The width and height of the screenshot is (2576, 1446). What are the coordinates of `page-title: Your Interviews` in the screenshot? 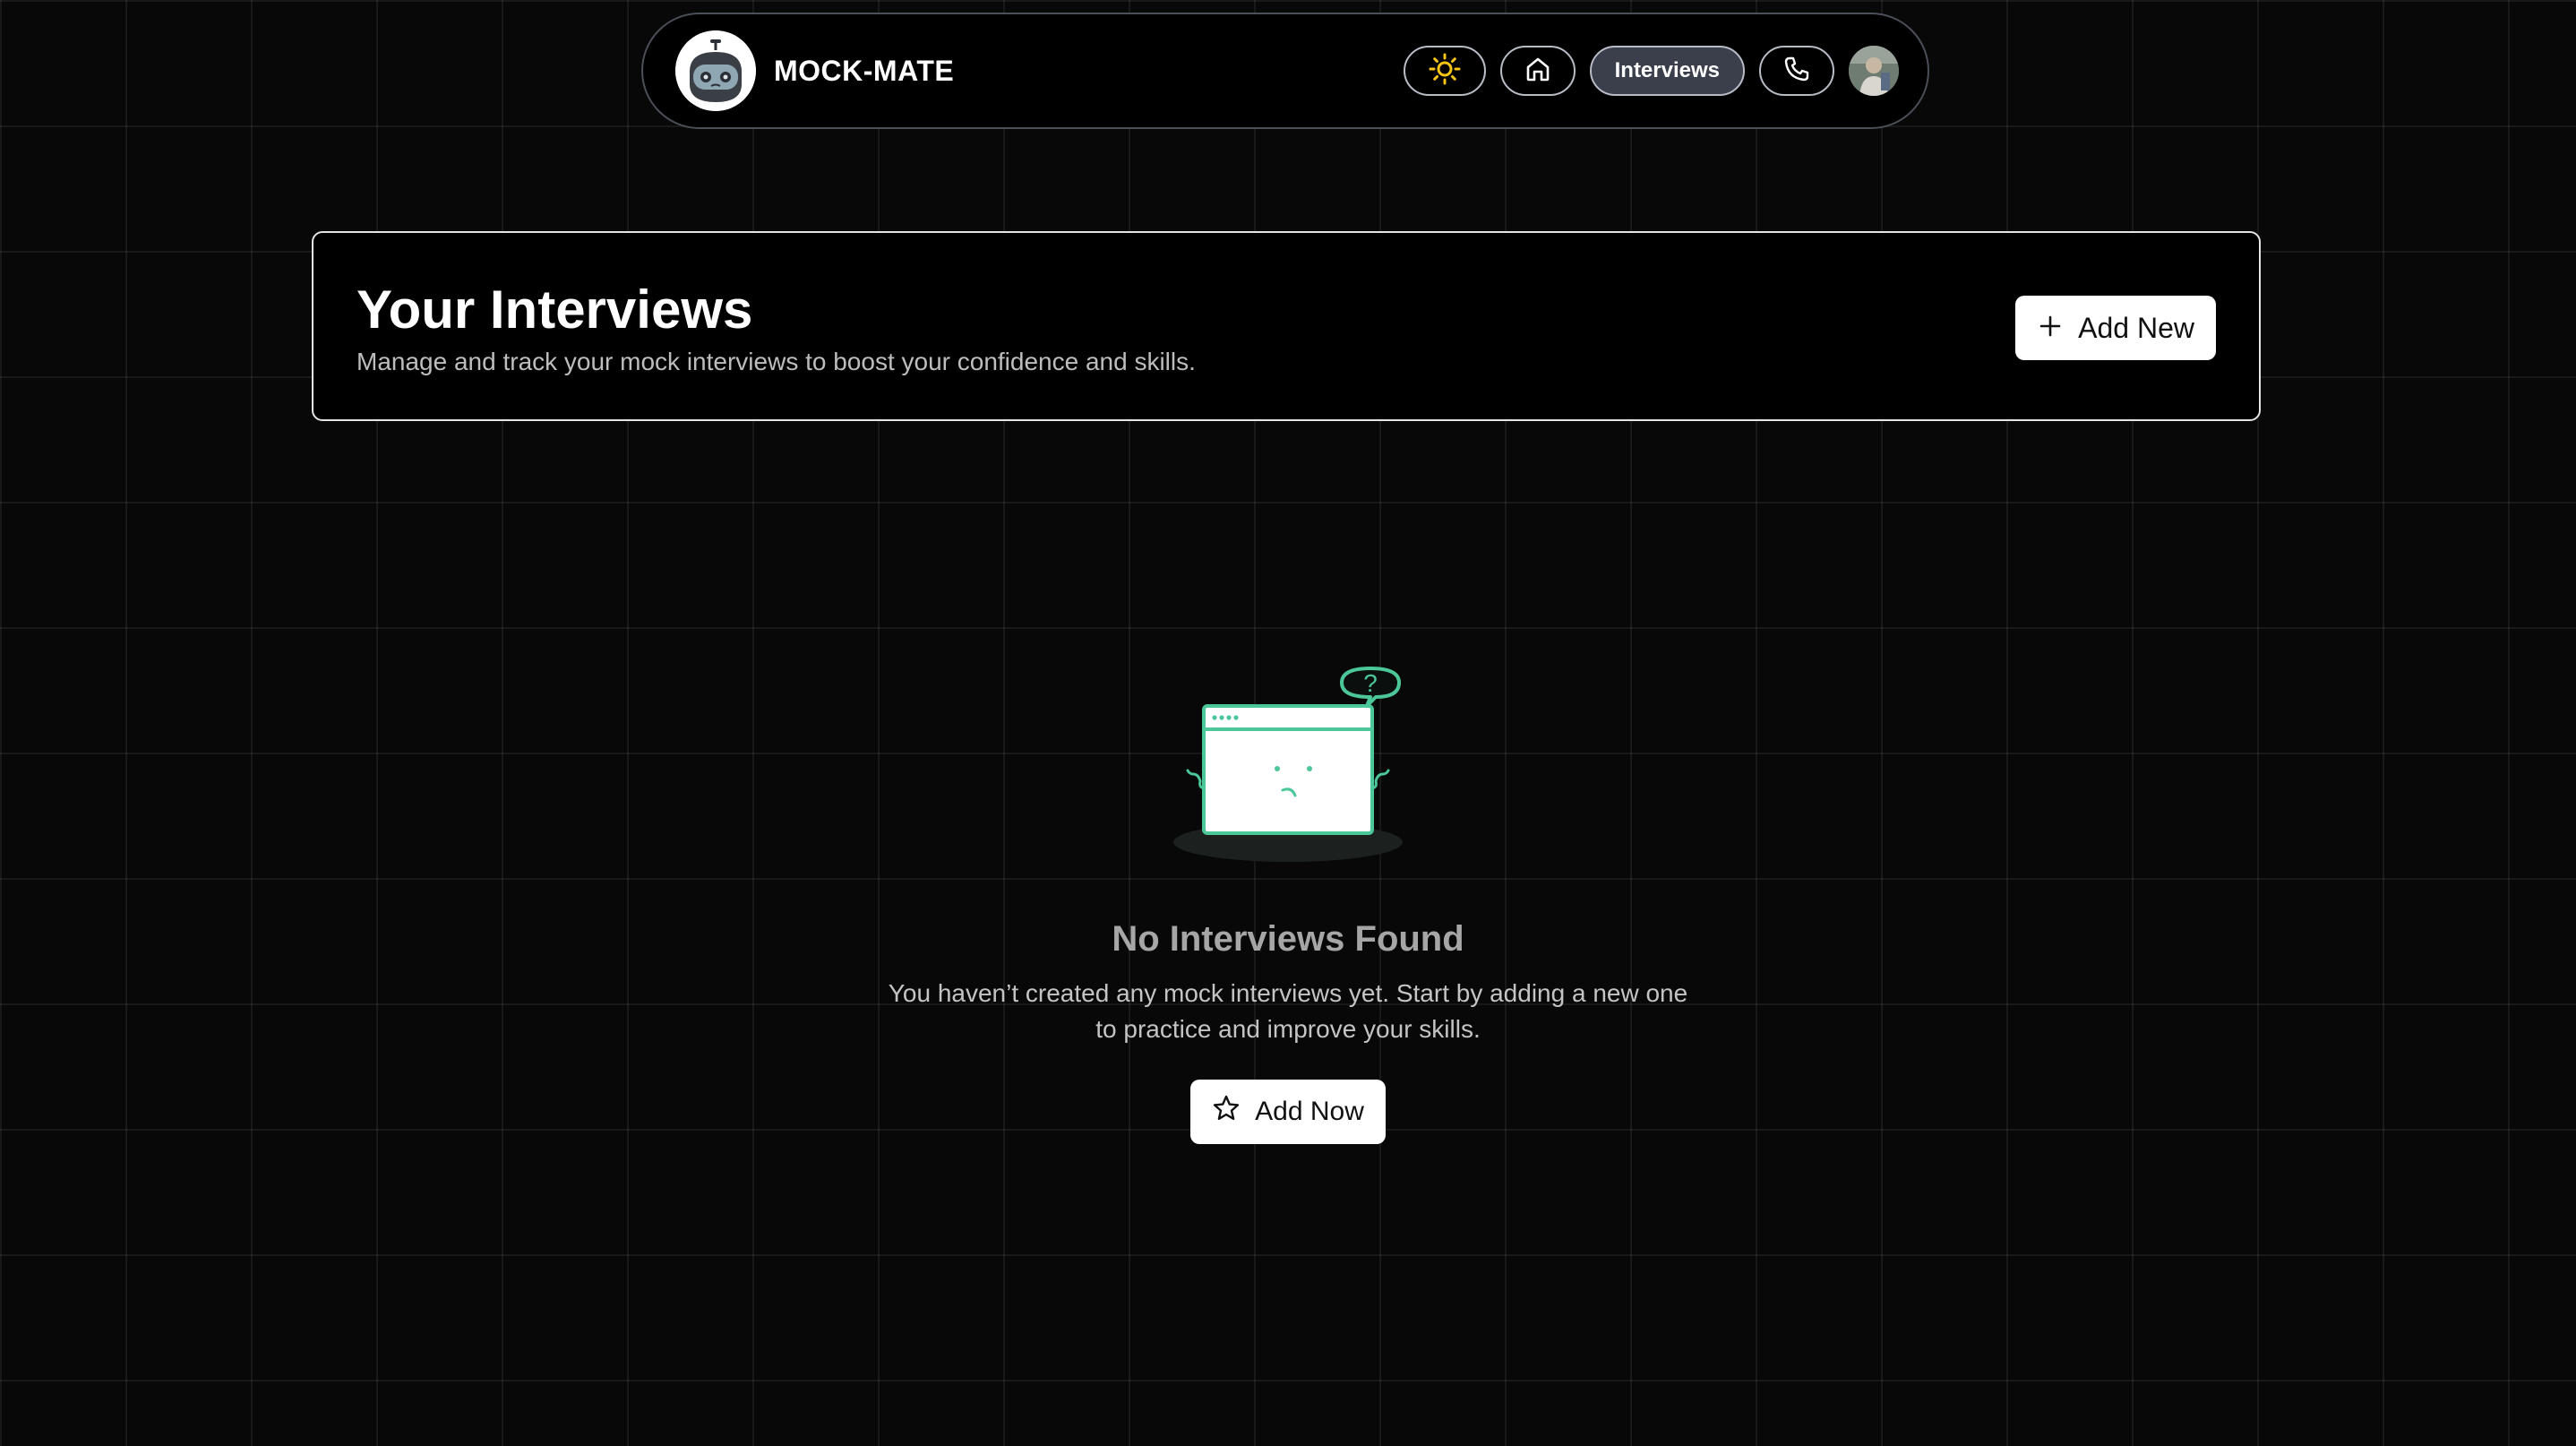 It's located at (554, 310).